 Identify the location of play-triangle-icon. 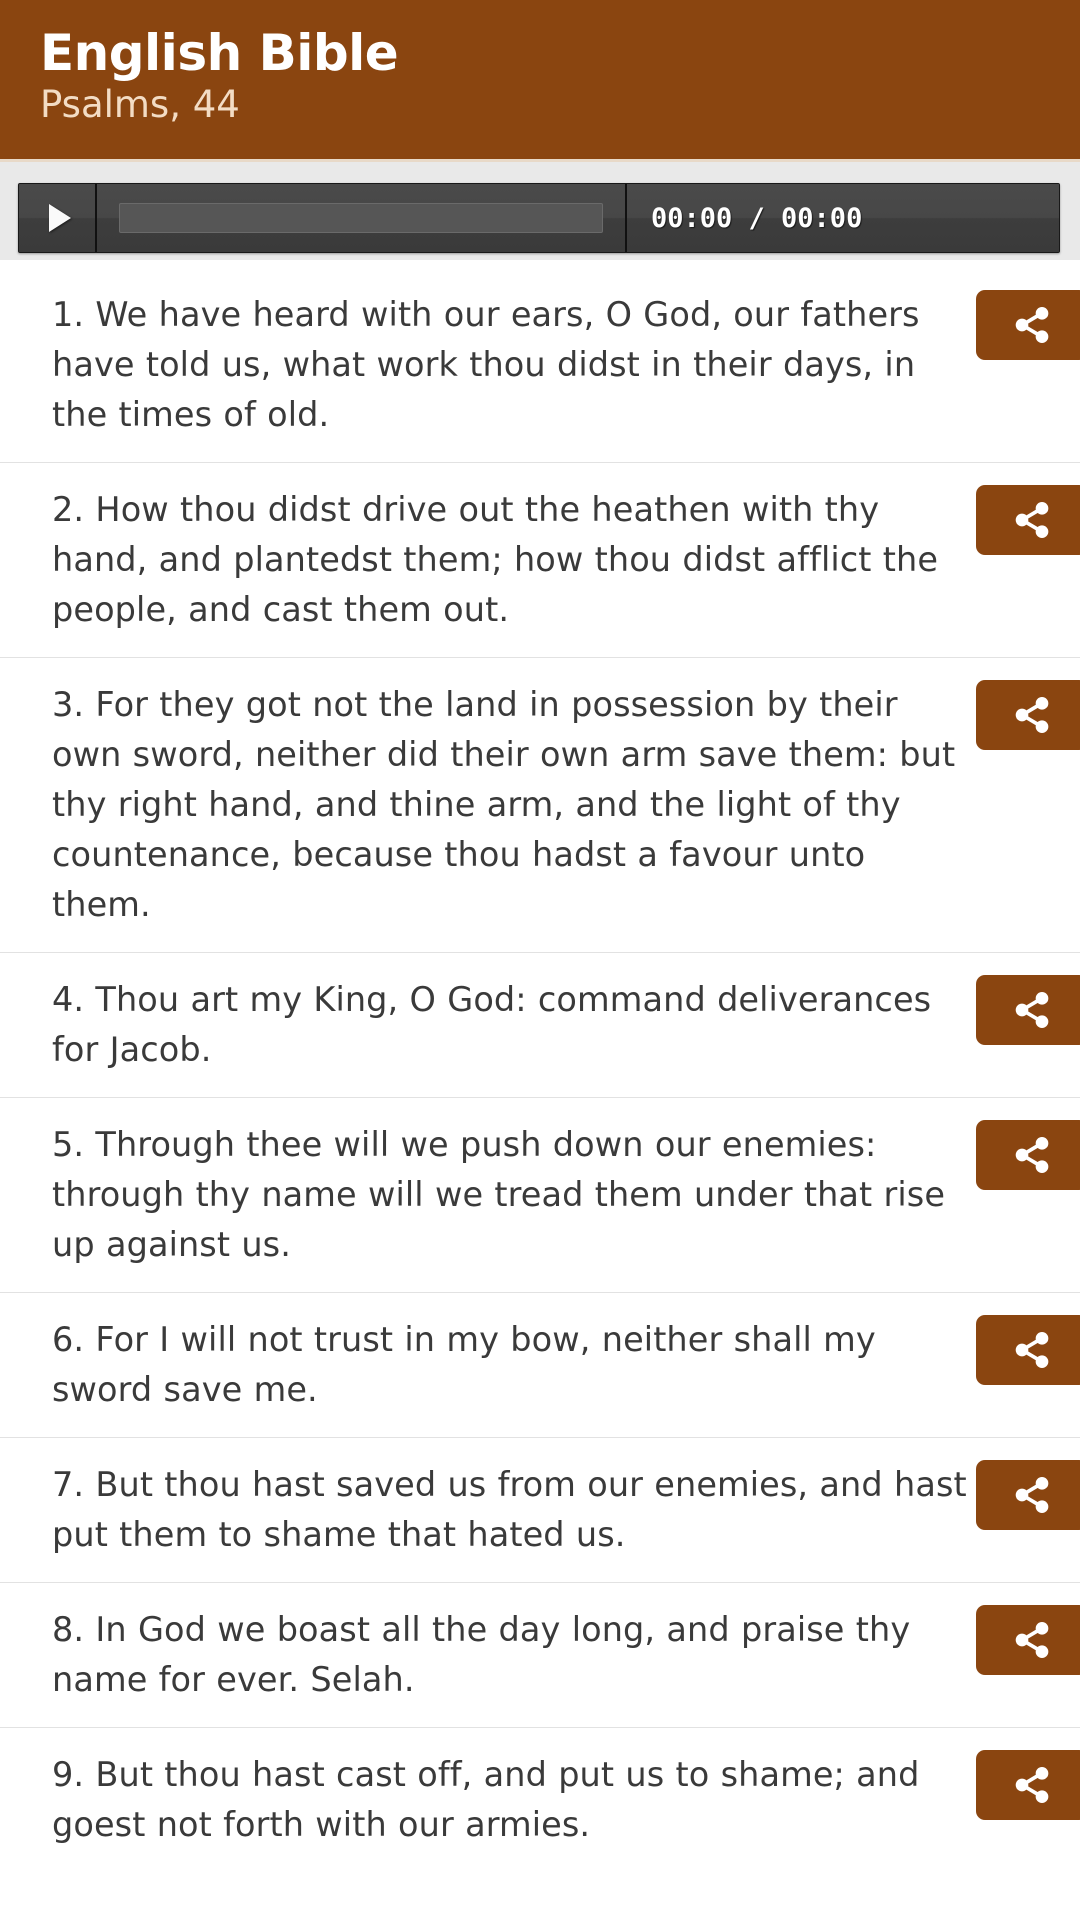
(59, 218).